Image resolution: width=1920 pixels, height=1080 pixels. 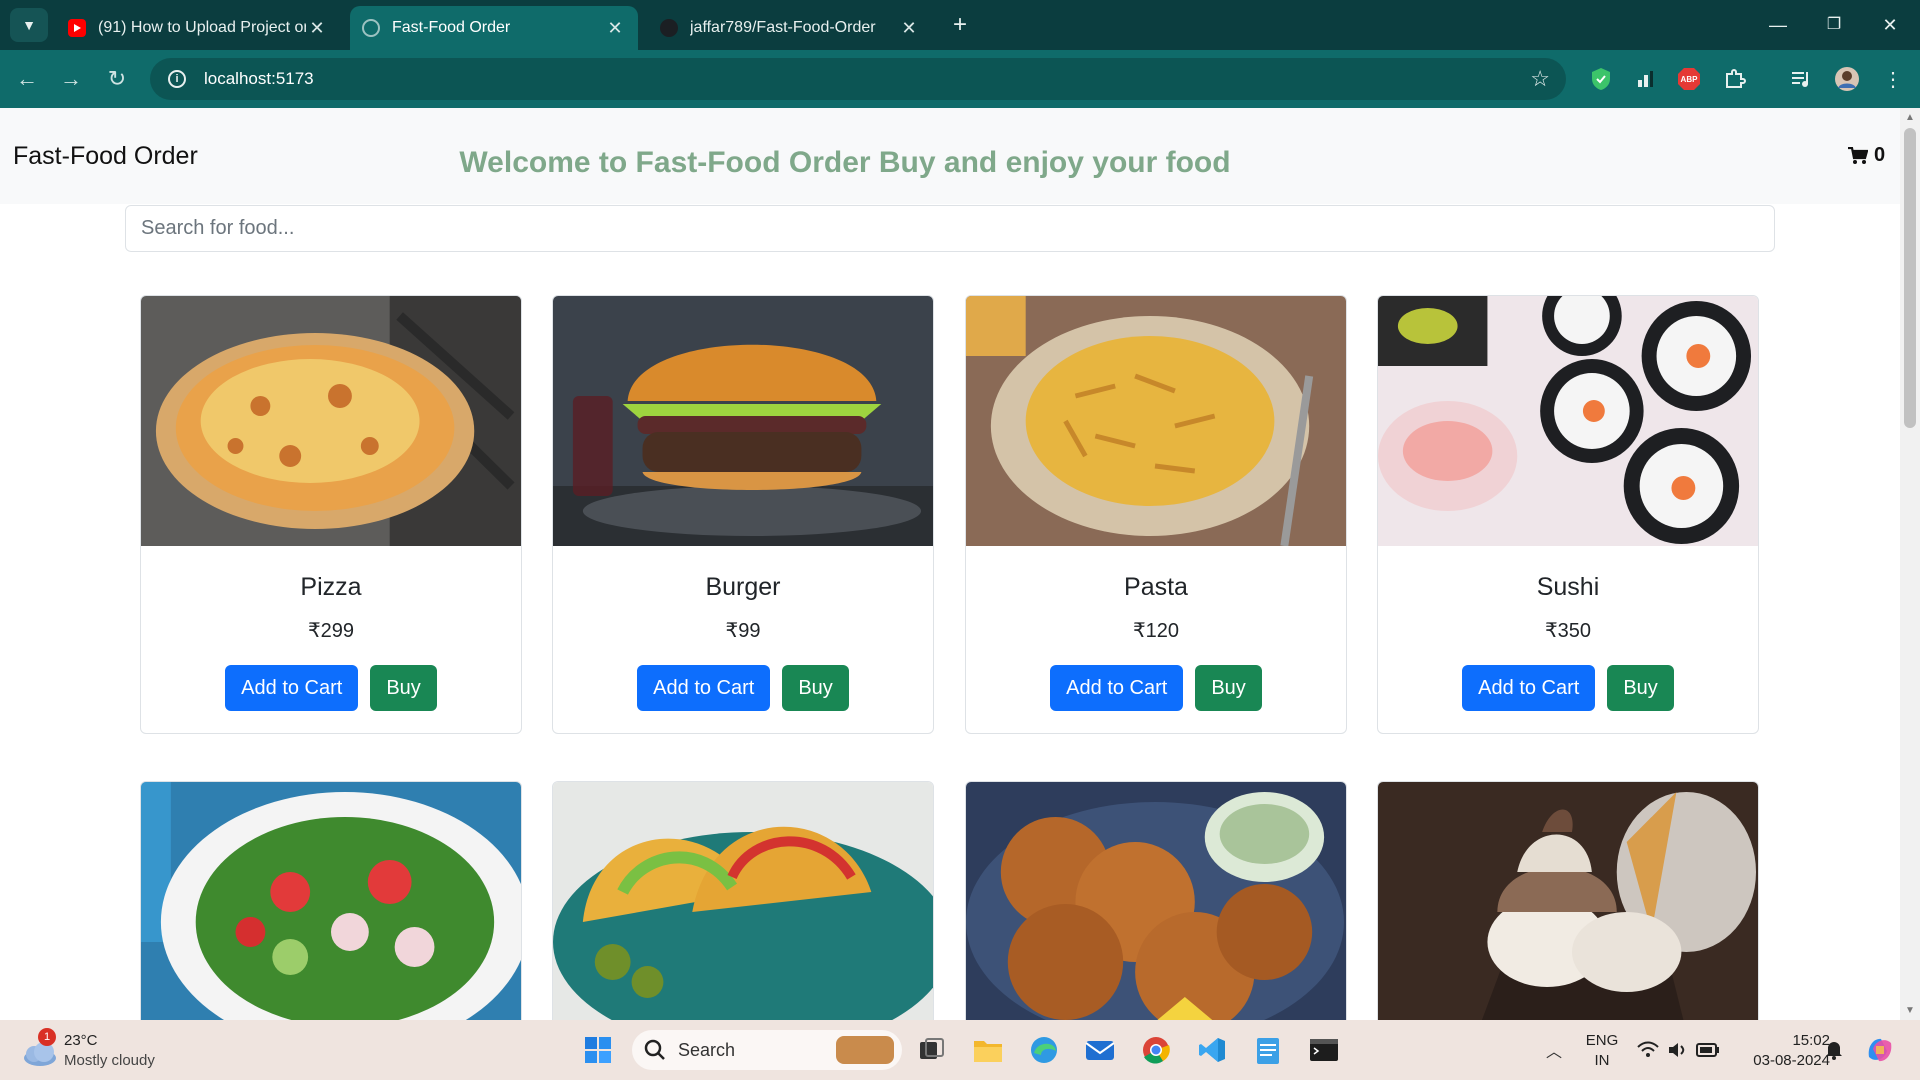 I want to click on tab-title: Fast-Food Order, so click(x=451, y=27).